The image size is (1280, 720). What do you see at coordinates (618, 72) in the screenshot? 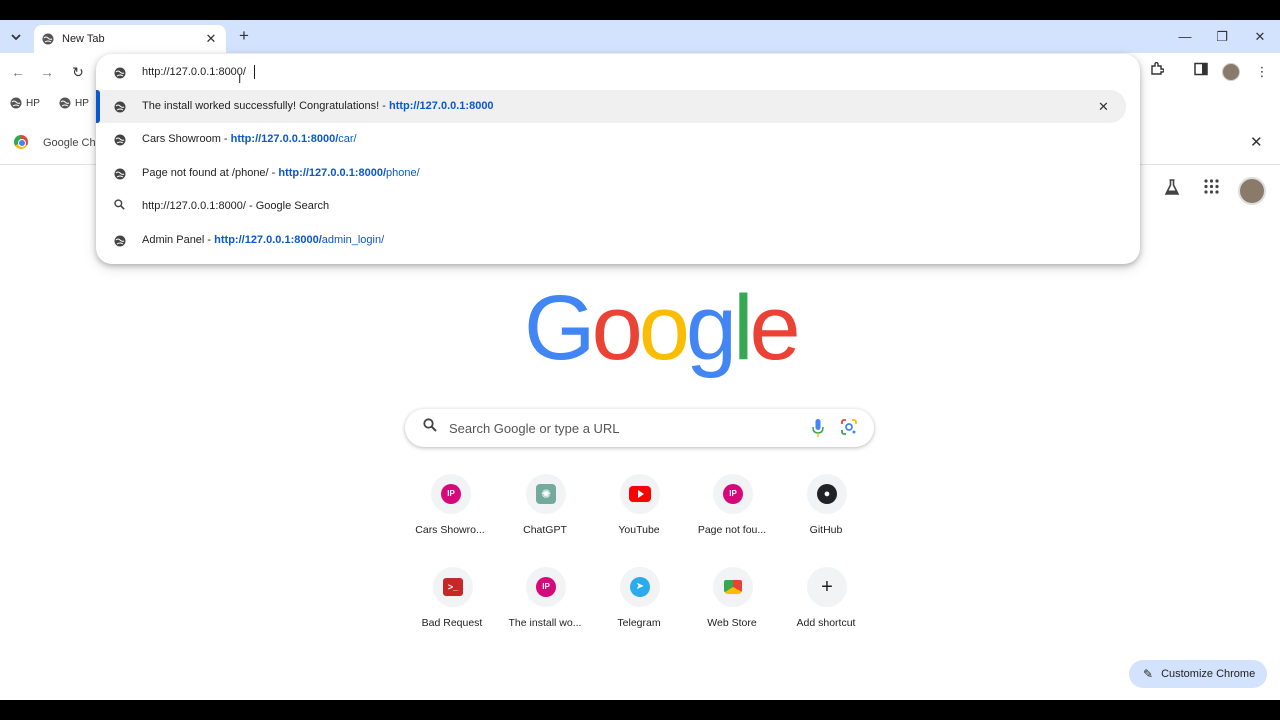
I see `address-bar: http://127.0.0.1:8000/ I` at bounding box center [618, 72].